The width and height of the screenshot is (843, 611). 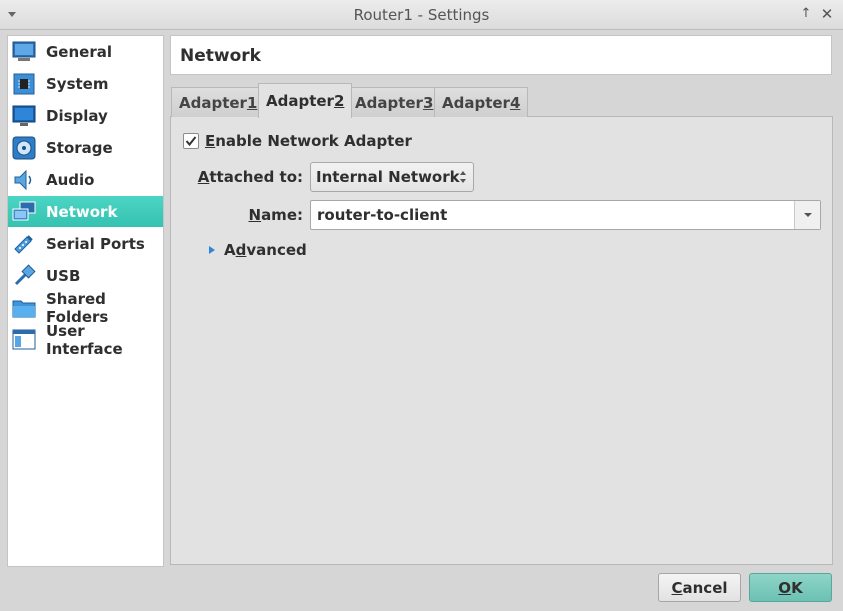 What do you see at coordinates (806, 14) in the screenshot?
I see `keep-above-button: ↑` at bounding box center [806, 14].